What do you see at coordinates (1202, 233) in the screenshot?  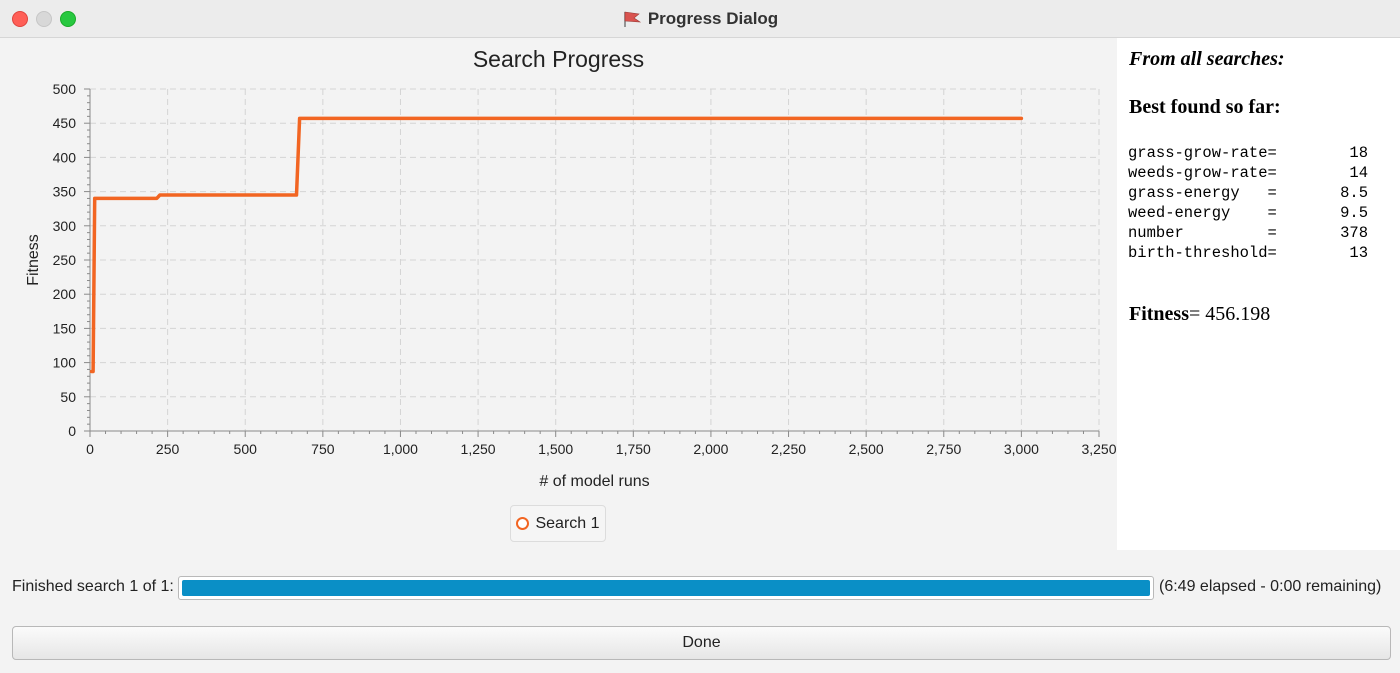 I see `param-name: number =` at bounding box center [1202, 233].